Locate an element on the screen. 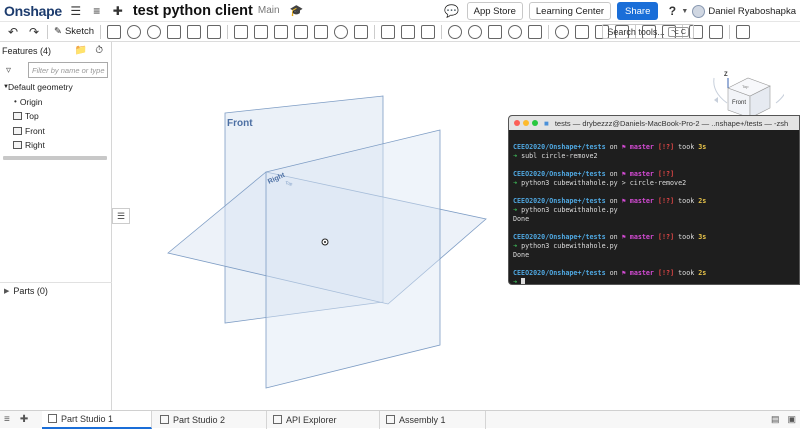 The width and height of the screenshot is (800, 429). chamfer-icon is located at coordinates (261, 31).